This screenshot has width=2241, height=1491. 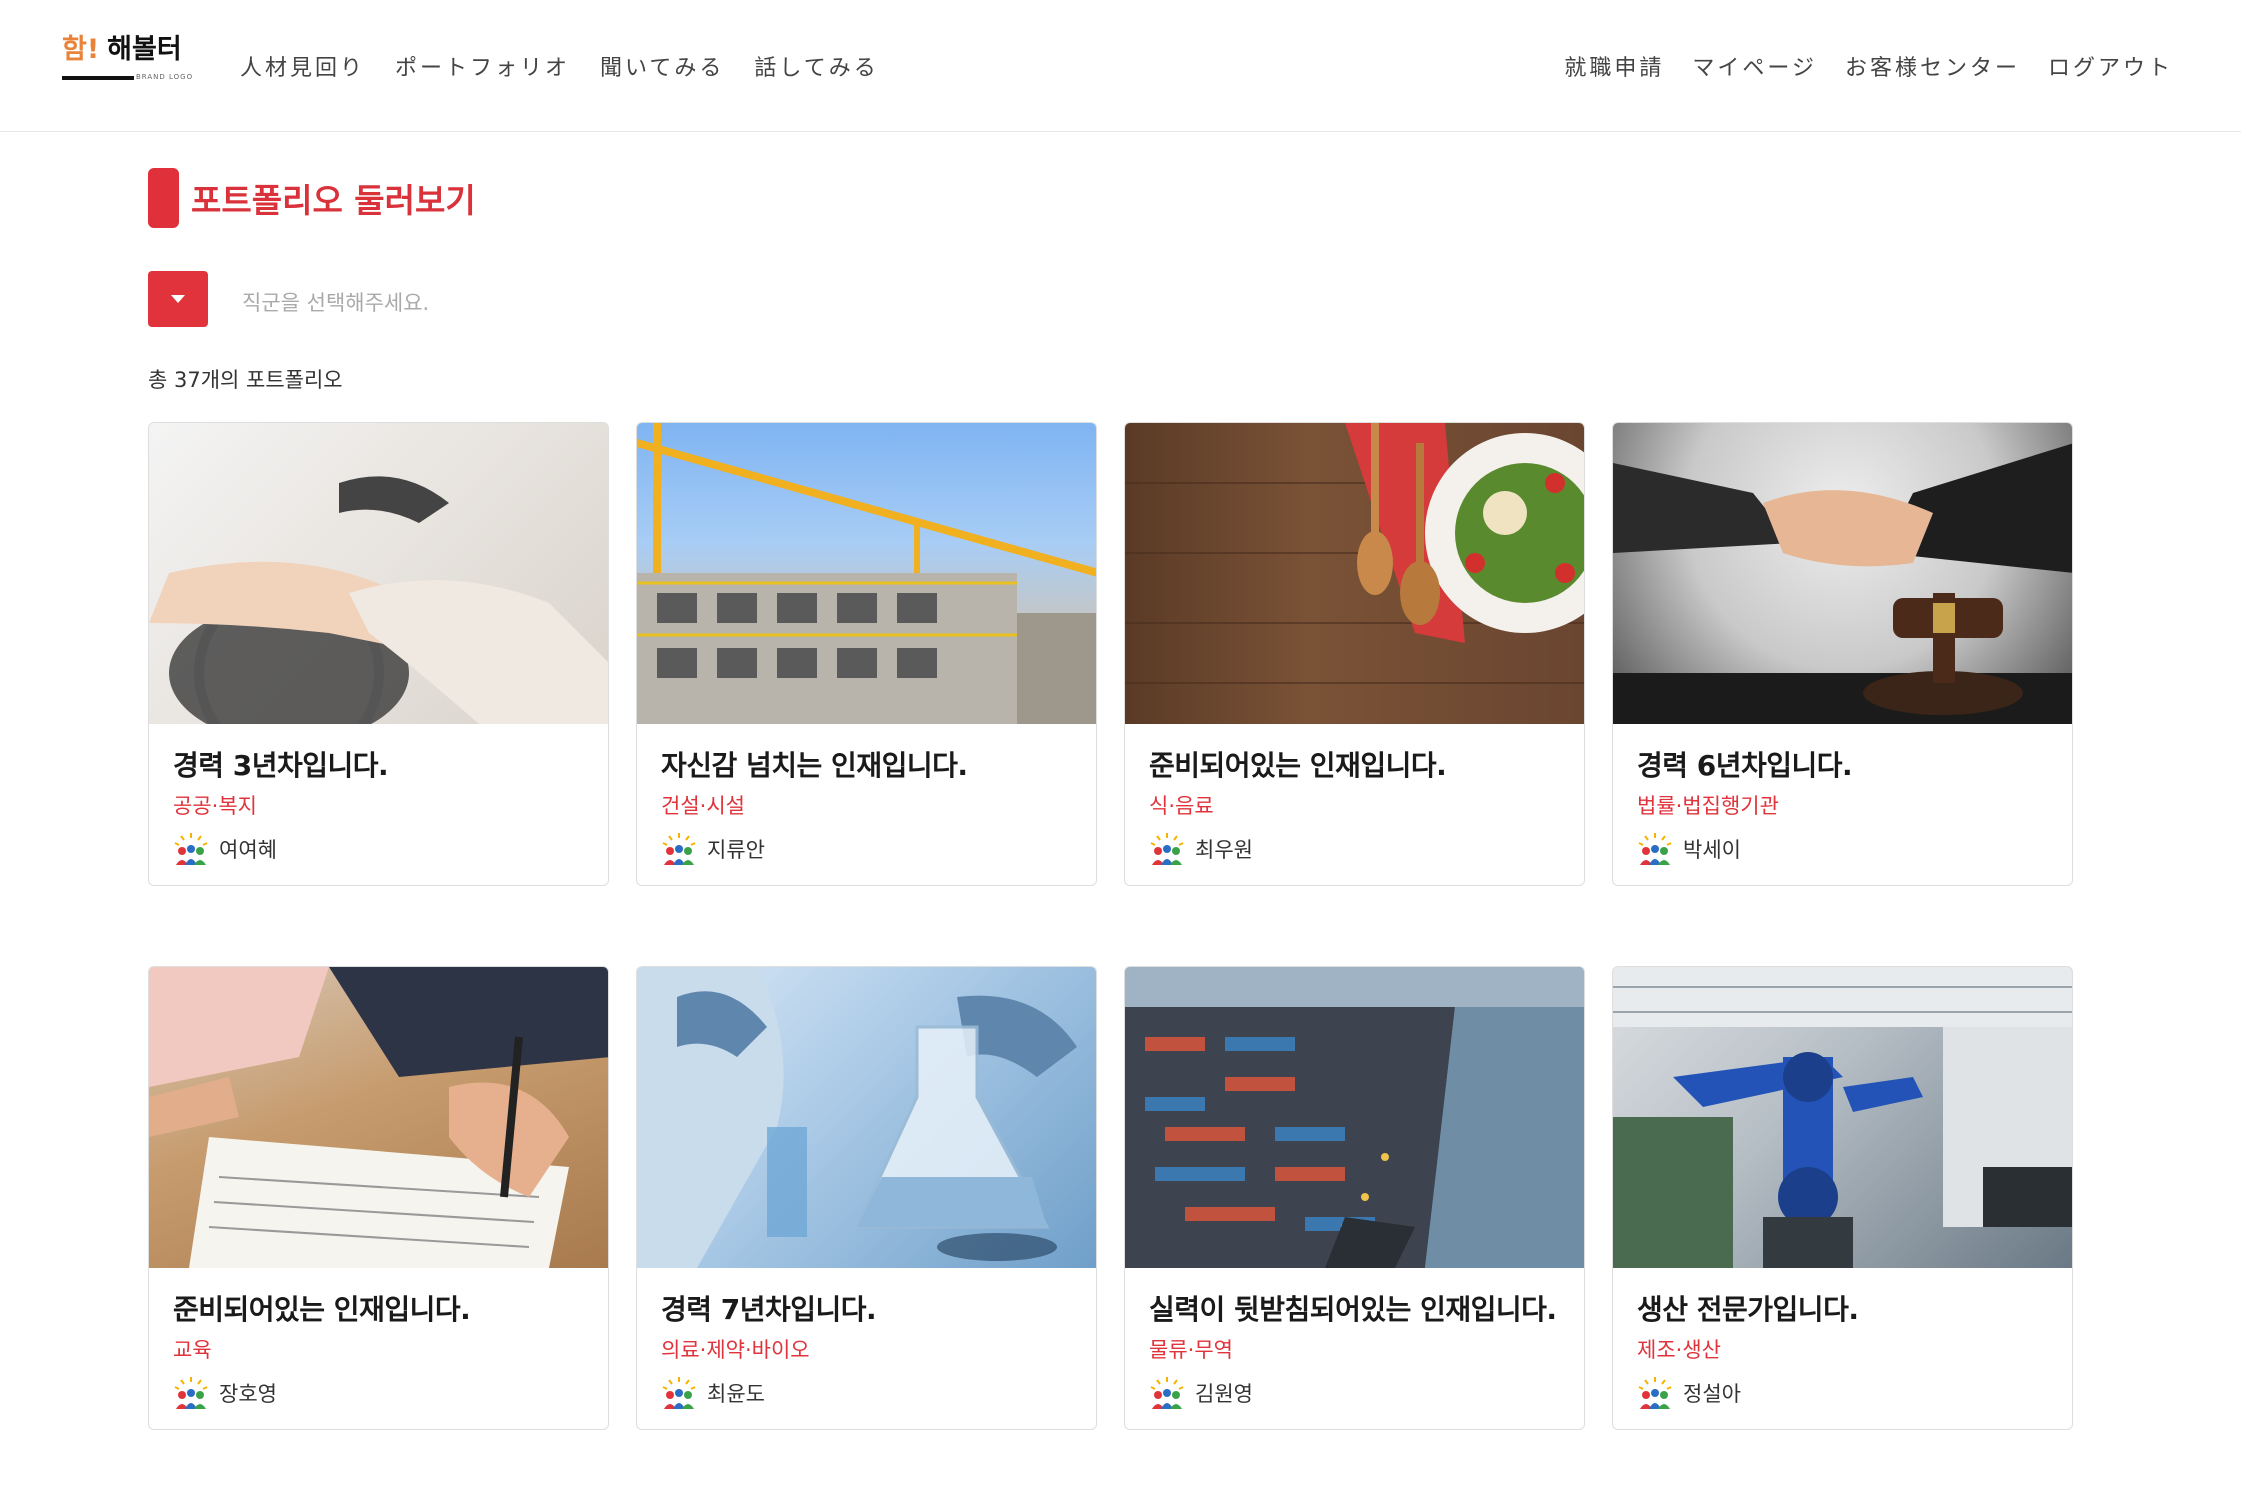 What do you see at coordinates (1708, 806) in the screenshot?
I see `card-category: 법률·법집행기관` at bounding box center [1708, 806].